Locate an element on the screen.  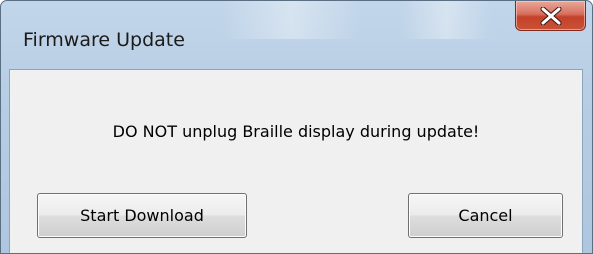
close-button is located at coordinates (550, 16).